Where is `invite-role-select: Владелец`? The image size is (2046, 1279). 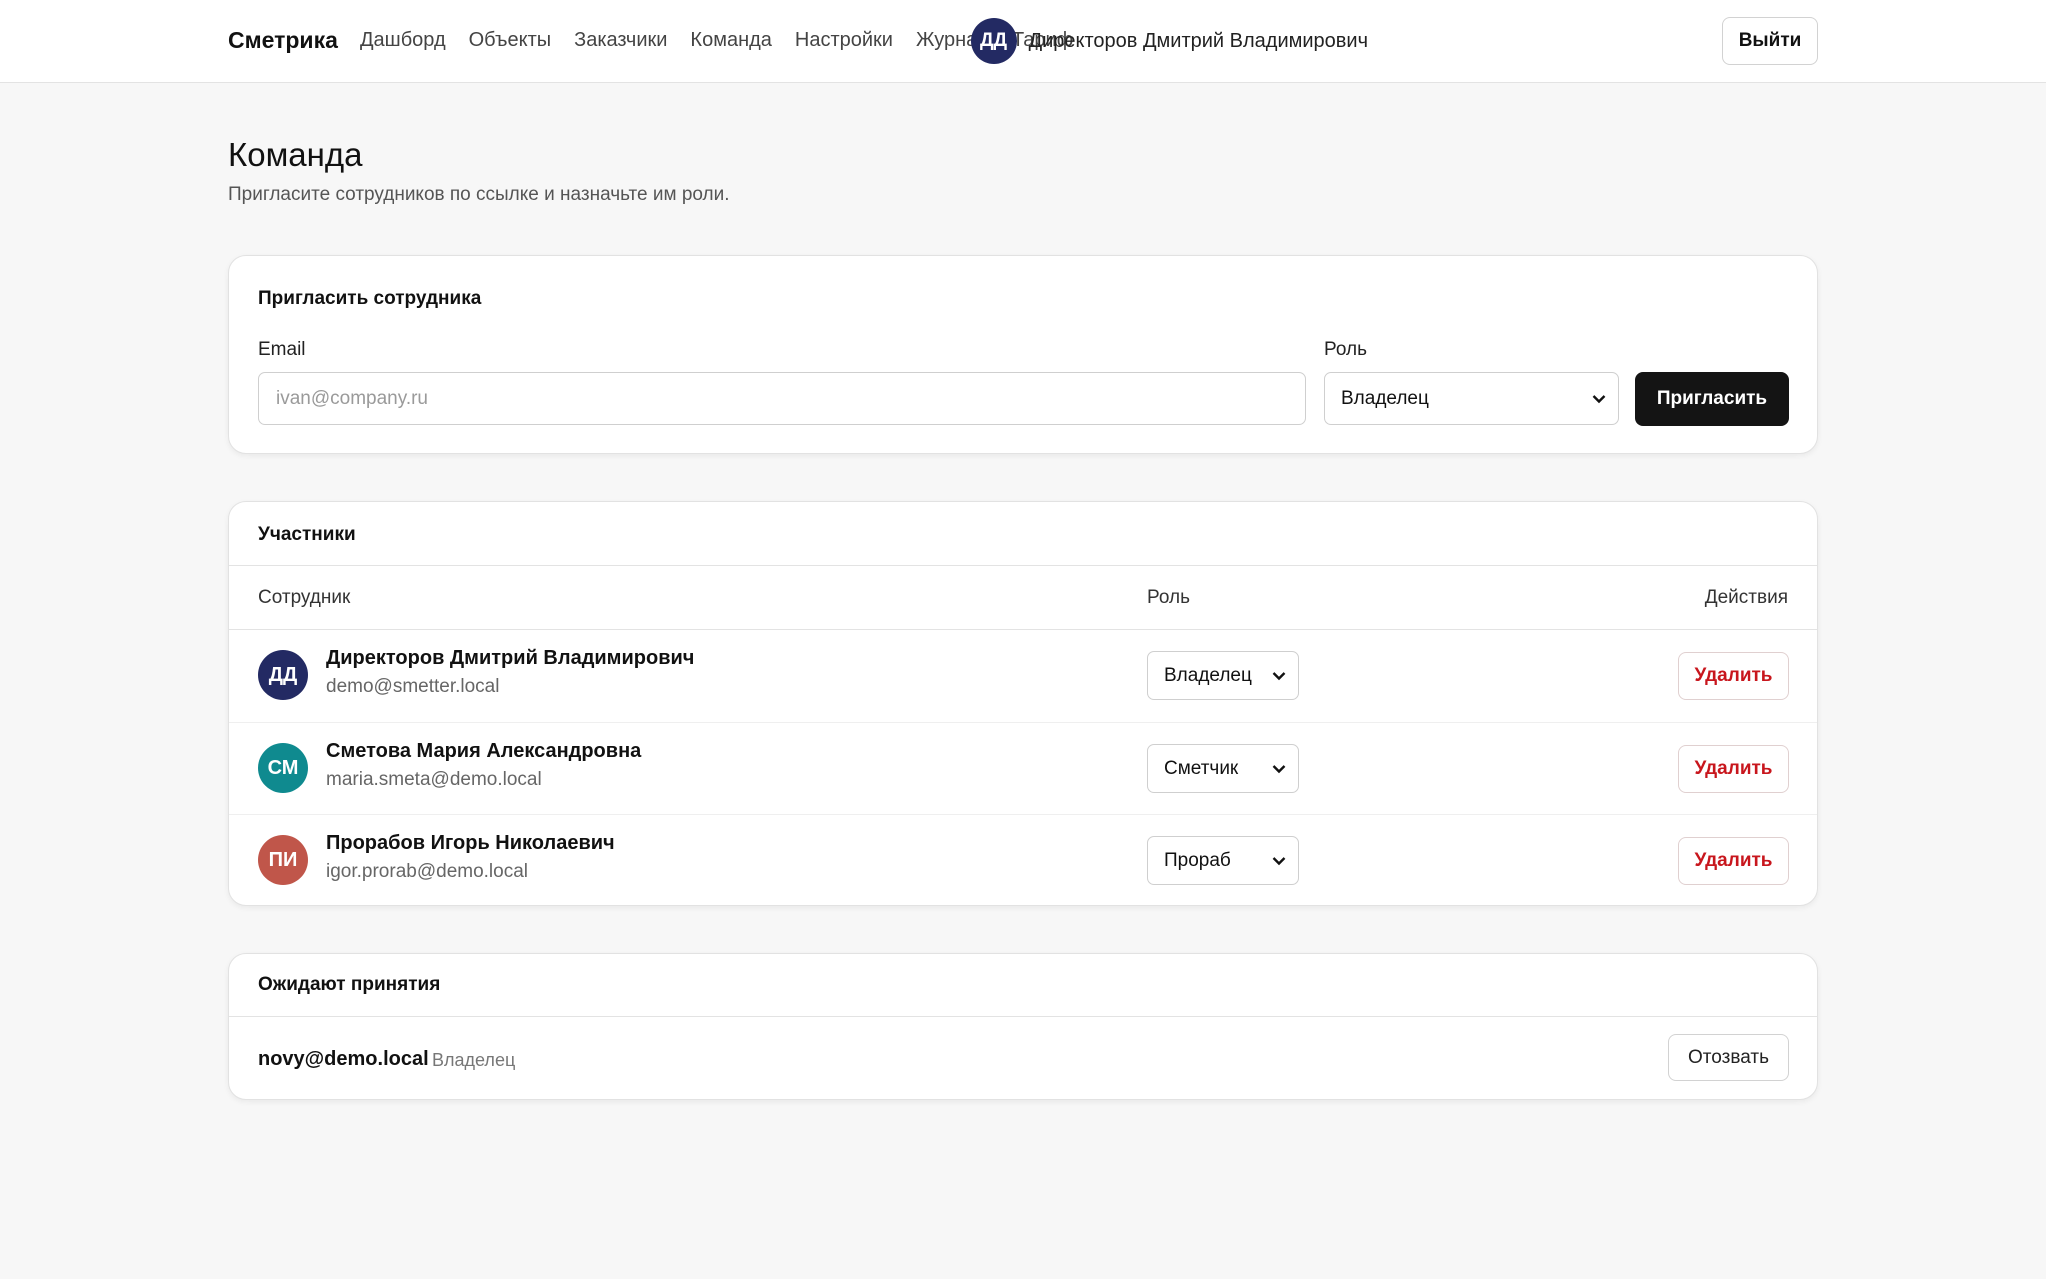 invite-role-select: Владелец is located at coordinates (1471, 398).